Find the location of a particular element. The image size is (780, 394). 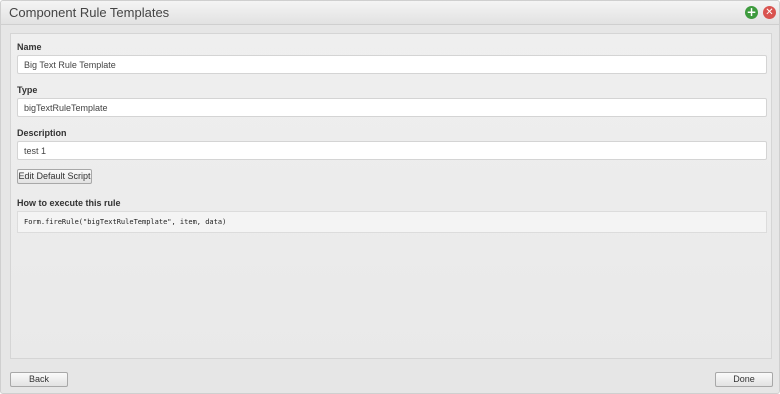

description-label: Description is located at coordinates (42, 133).